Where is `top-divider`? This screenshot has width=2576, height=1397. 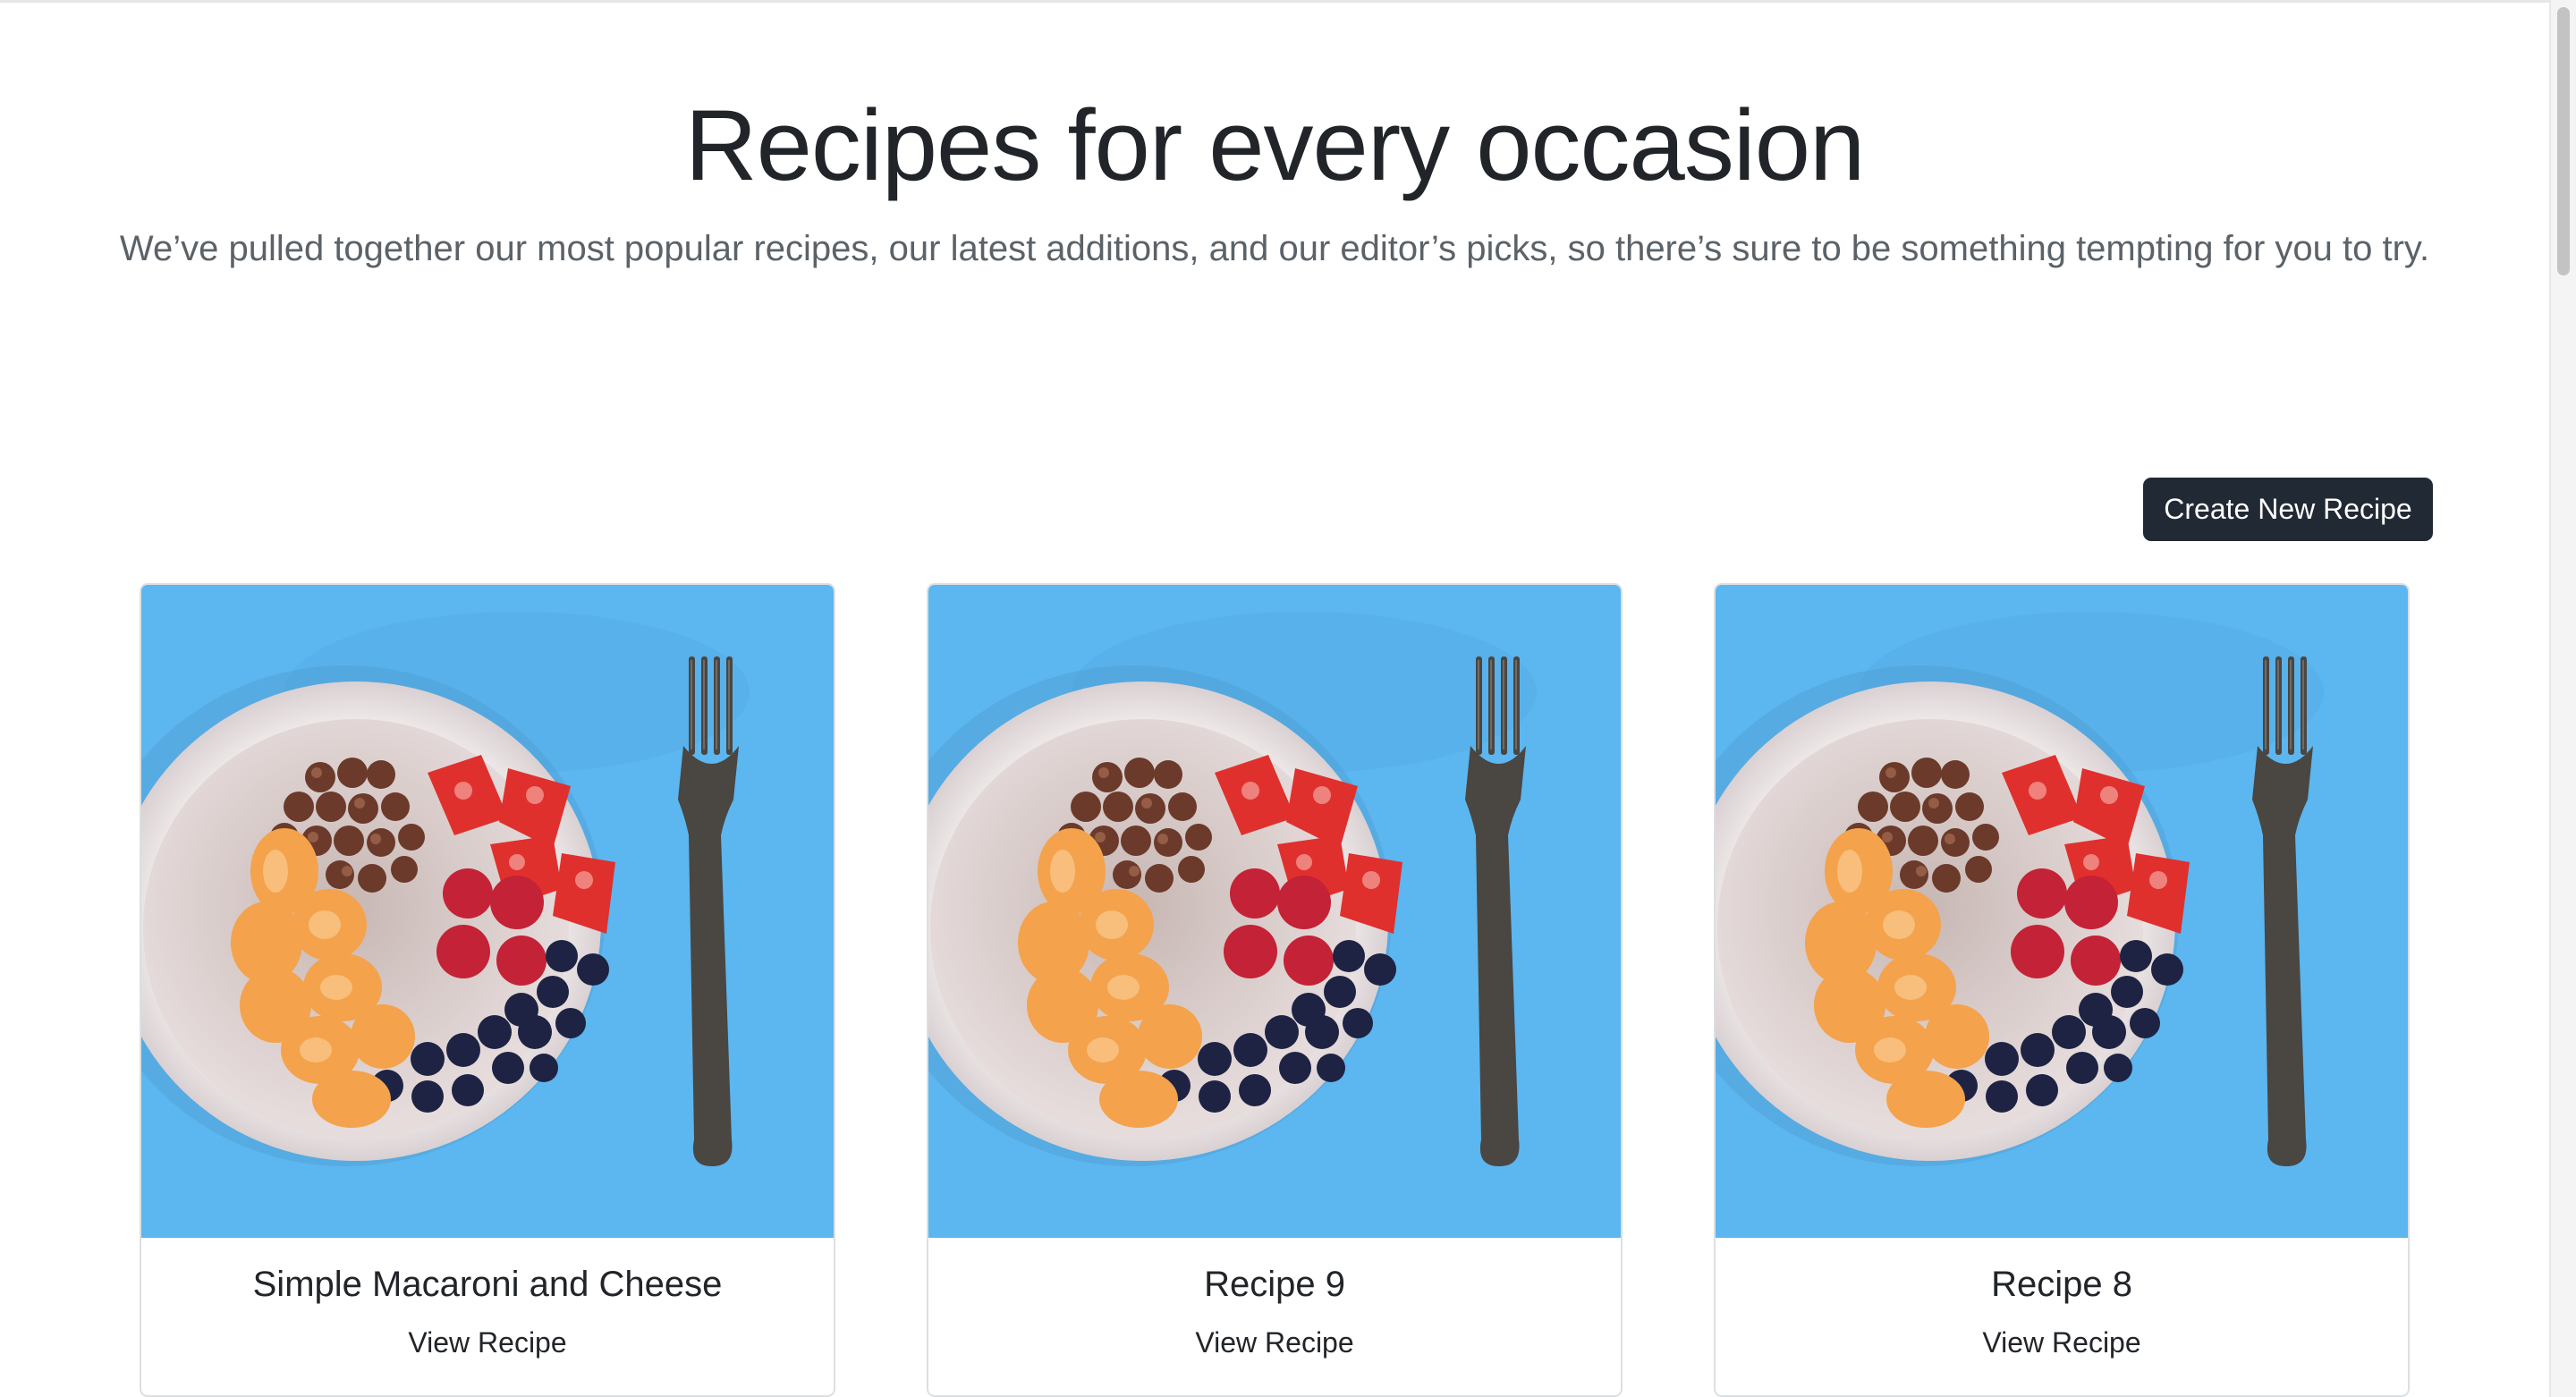
top-divider is located at coordinates (1274, 2).